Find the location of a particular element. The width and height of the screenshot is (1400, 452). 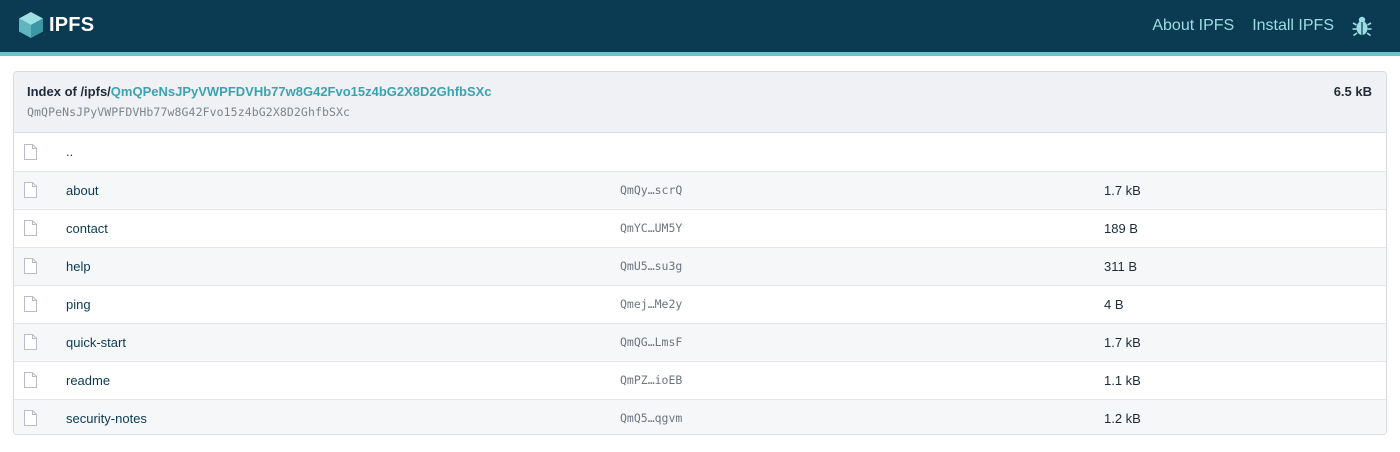

file-size: 189 B is located at coordinates (1245, 227).